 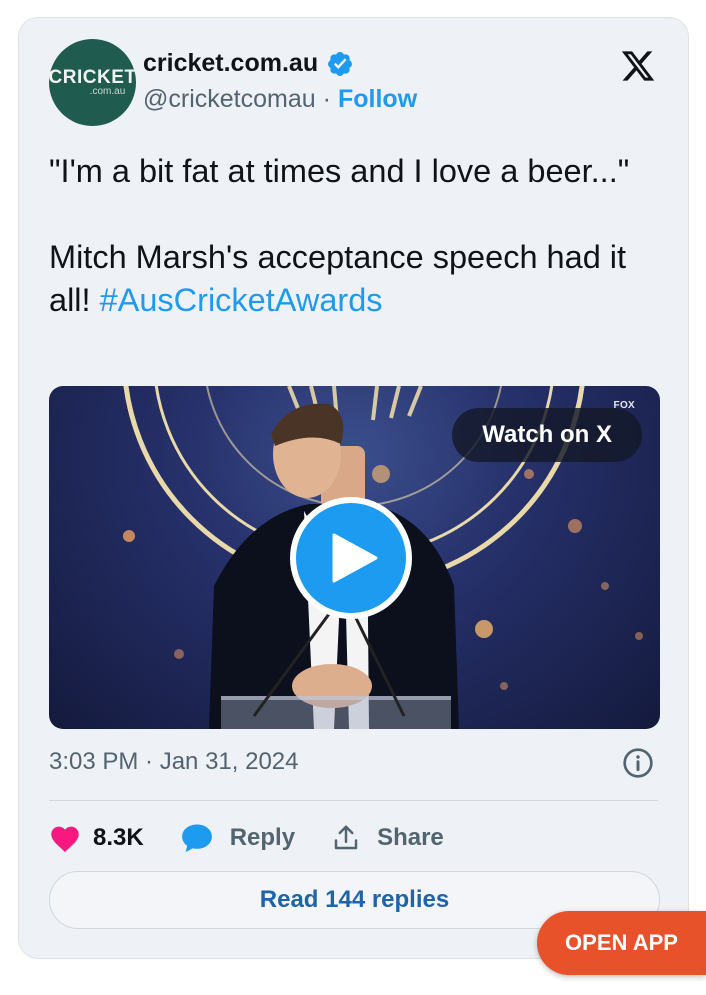 What do you see at coordinates (377, 99) in the screenshot?
I see `follow-button: Follow` at bounding box center [377, 99].